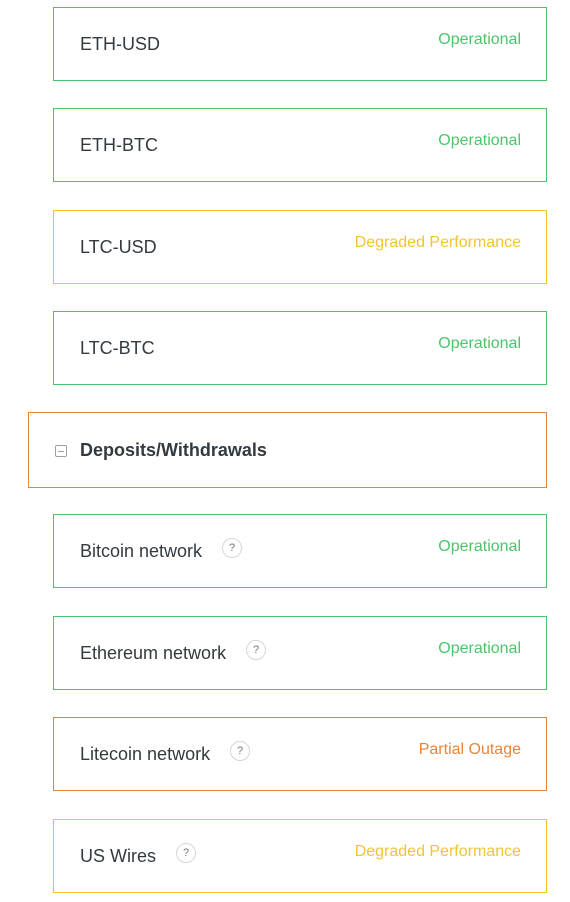 This screenshot has width=570, height=902. I want to click on component-row-eth-usd: ETH-USD Operational, so click(300, 44).